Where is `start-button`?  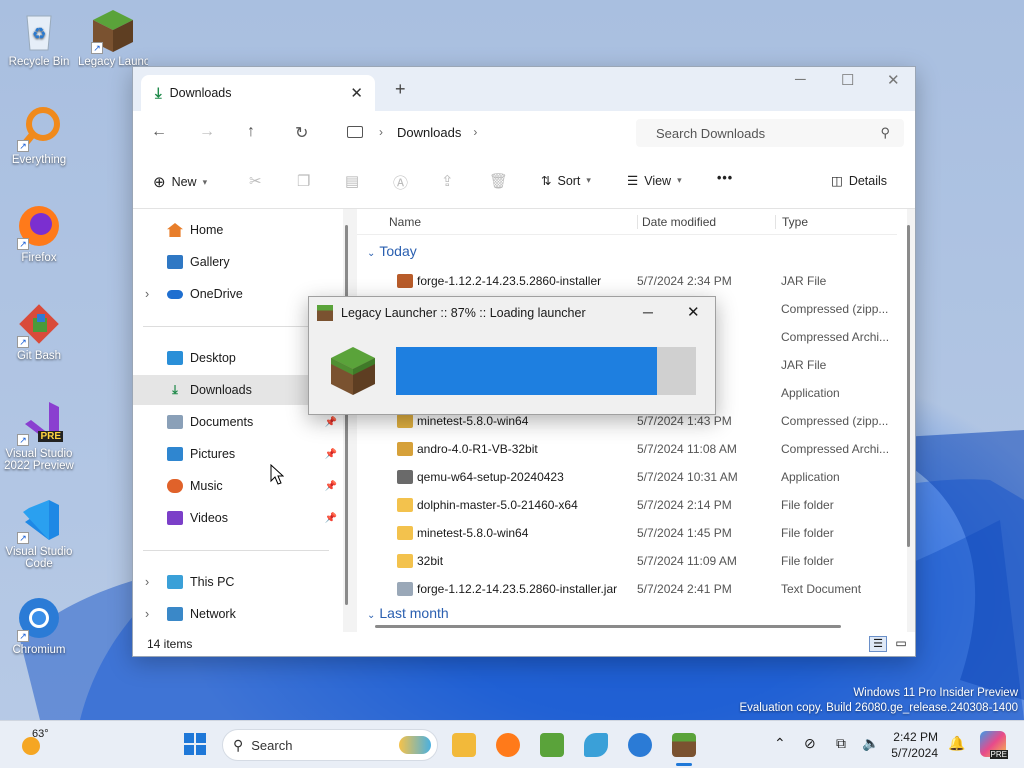
start-button is located at coordinates (195, 744).